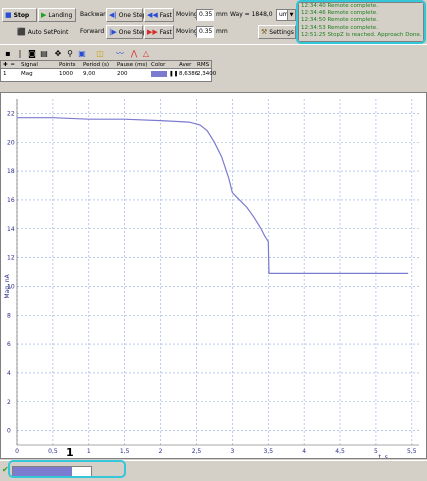 The image size is (427, 481). What do you see at coordinates (8, 14) in the screenshot?
I see `stop-icon: ■` at bounding box center [8, 14].